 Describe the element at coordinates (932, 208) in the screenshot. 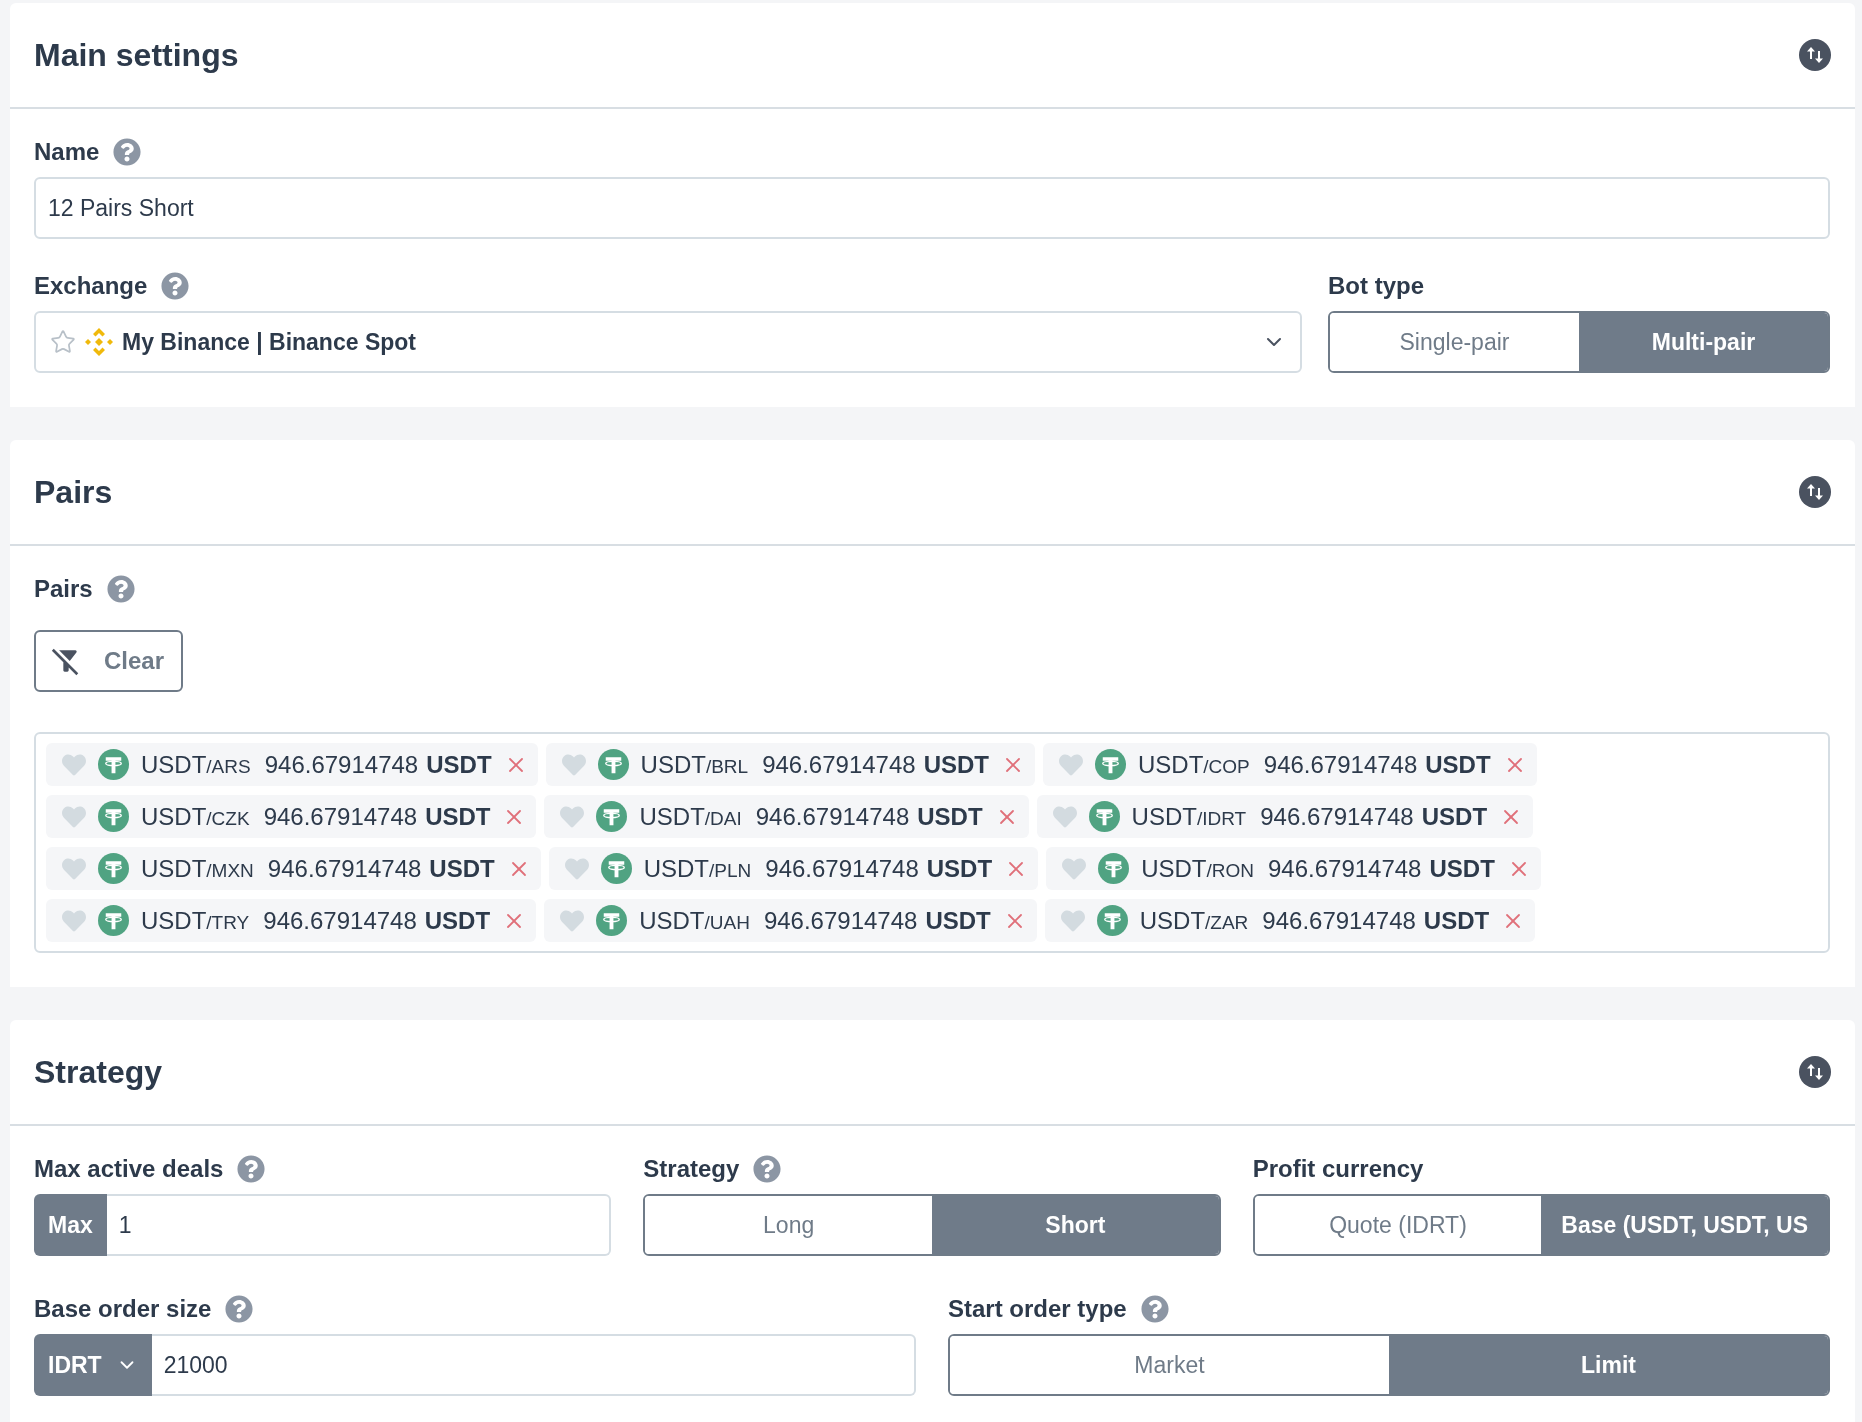

I see `name-field: 12 Pairs Short` at that location.